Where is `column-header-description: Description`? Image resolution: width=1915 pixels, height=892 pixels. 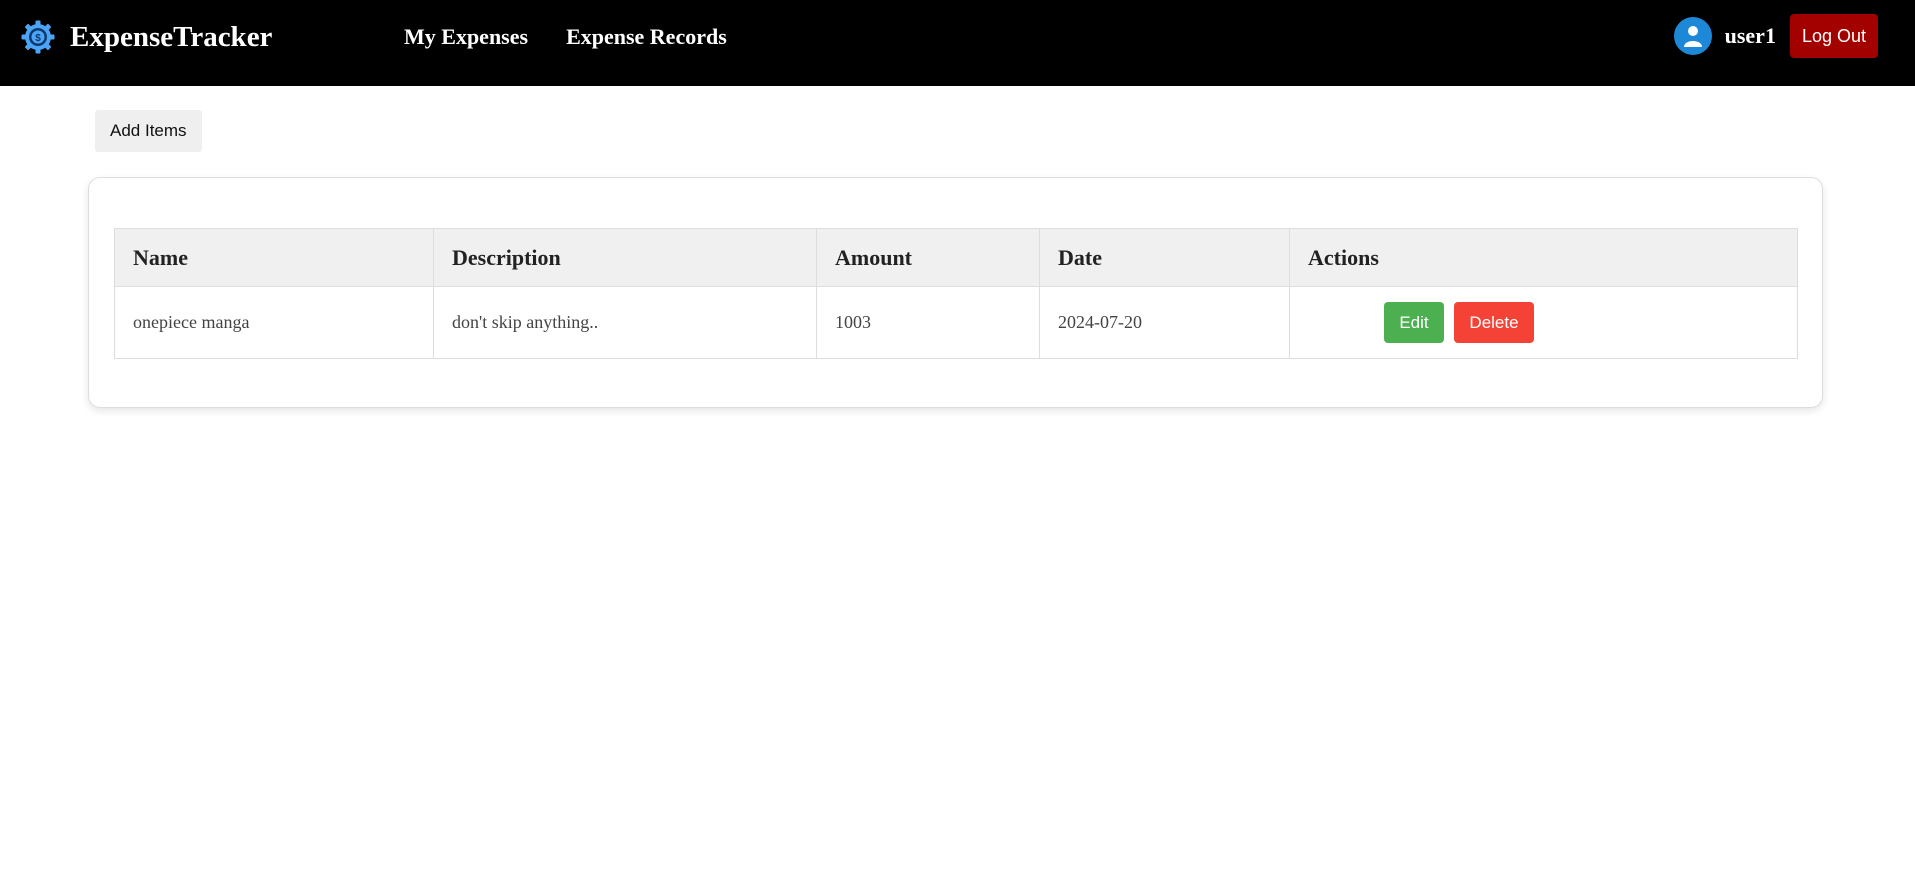 column-header-description: Description is located at coordinates (625, 257).